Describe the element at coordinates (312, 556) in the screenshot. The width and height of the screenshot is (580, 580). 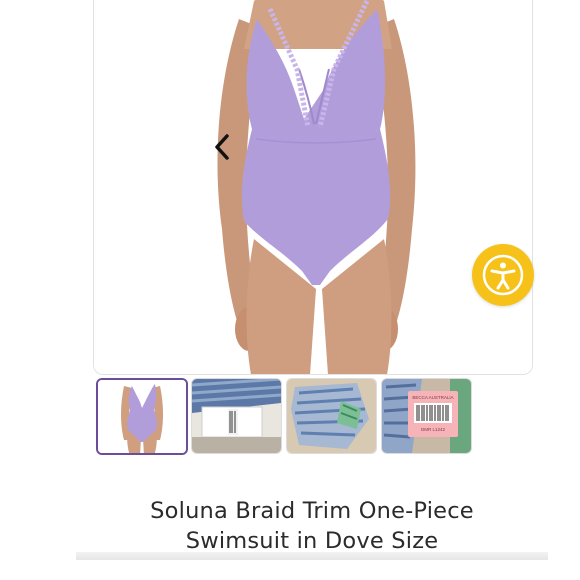
I see `section-divider` at that location.